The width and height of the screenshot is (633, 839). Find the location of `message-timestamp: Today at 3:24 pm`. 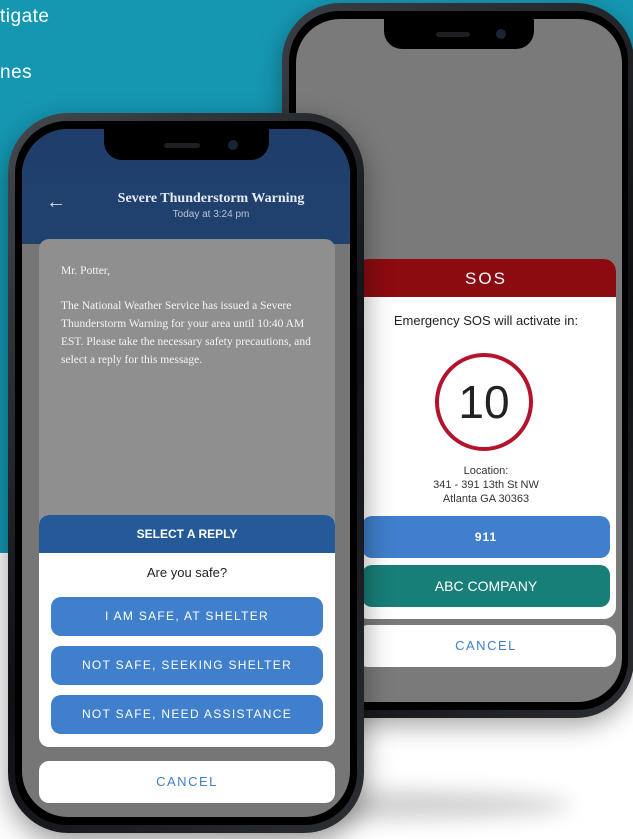

message-timestamp: Today at 3:24 pm is located at coordinates (211, 214).